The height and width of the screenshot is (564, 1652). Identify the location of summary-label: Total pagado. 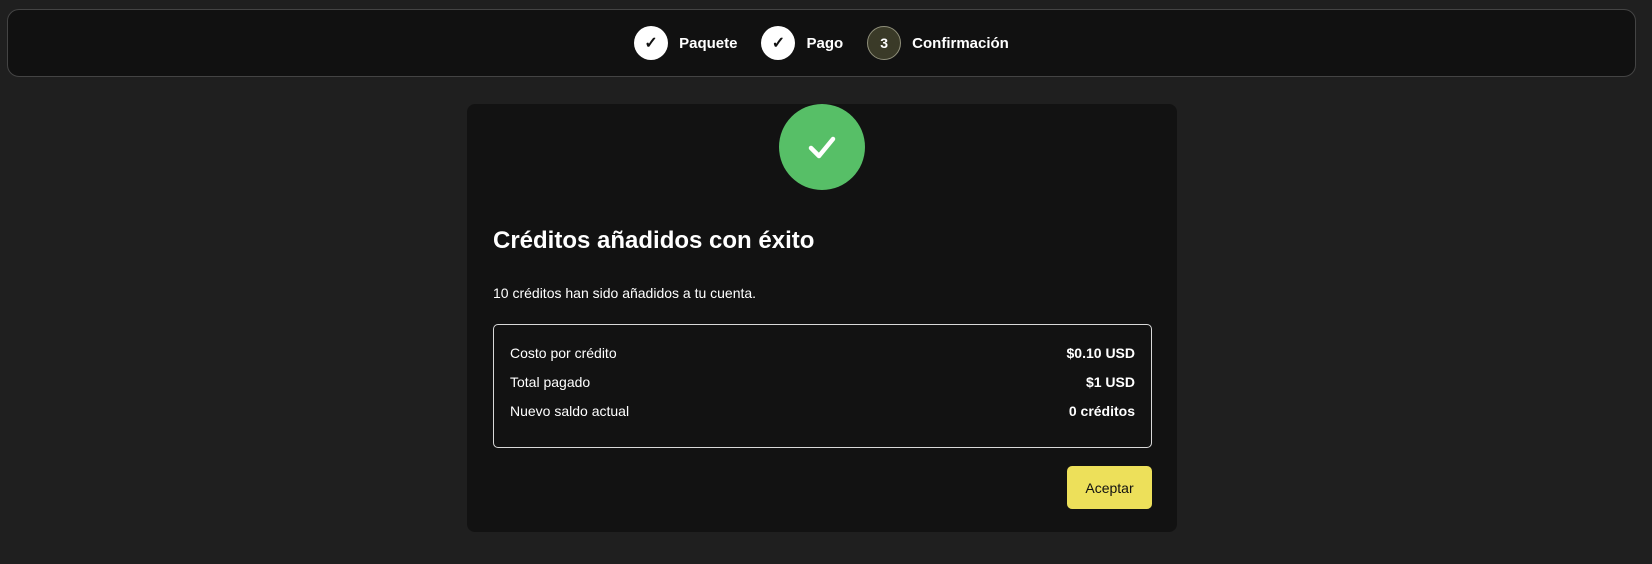
(550, 382).